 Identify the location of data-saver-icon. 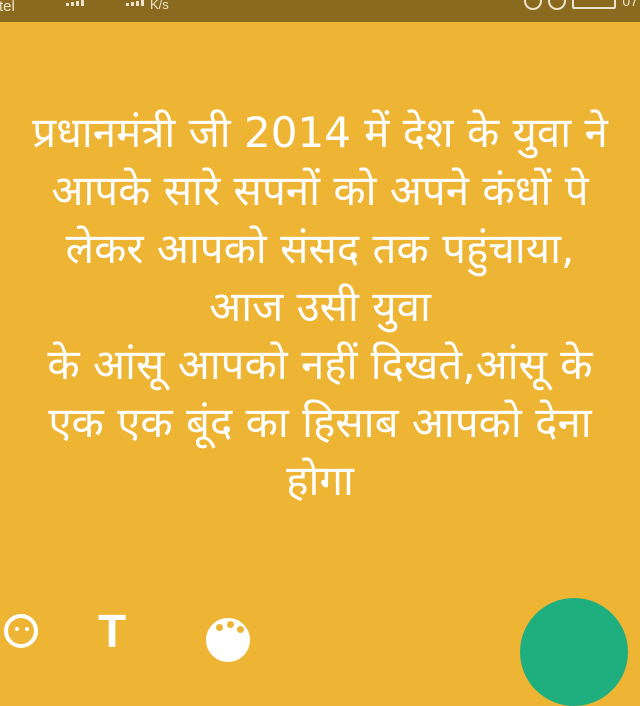
(557, 5).